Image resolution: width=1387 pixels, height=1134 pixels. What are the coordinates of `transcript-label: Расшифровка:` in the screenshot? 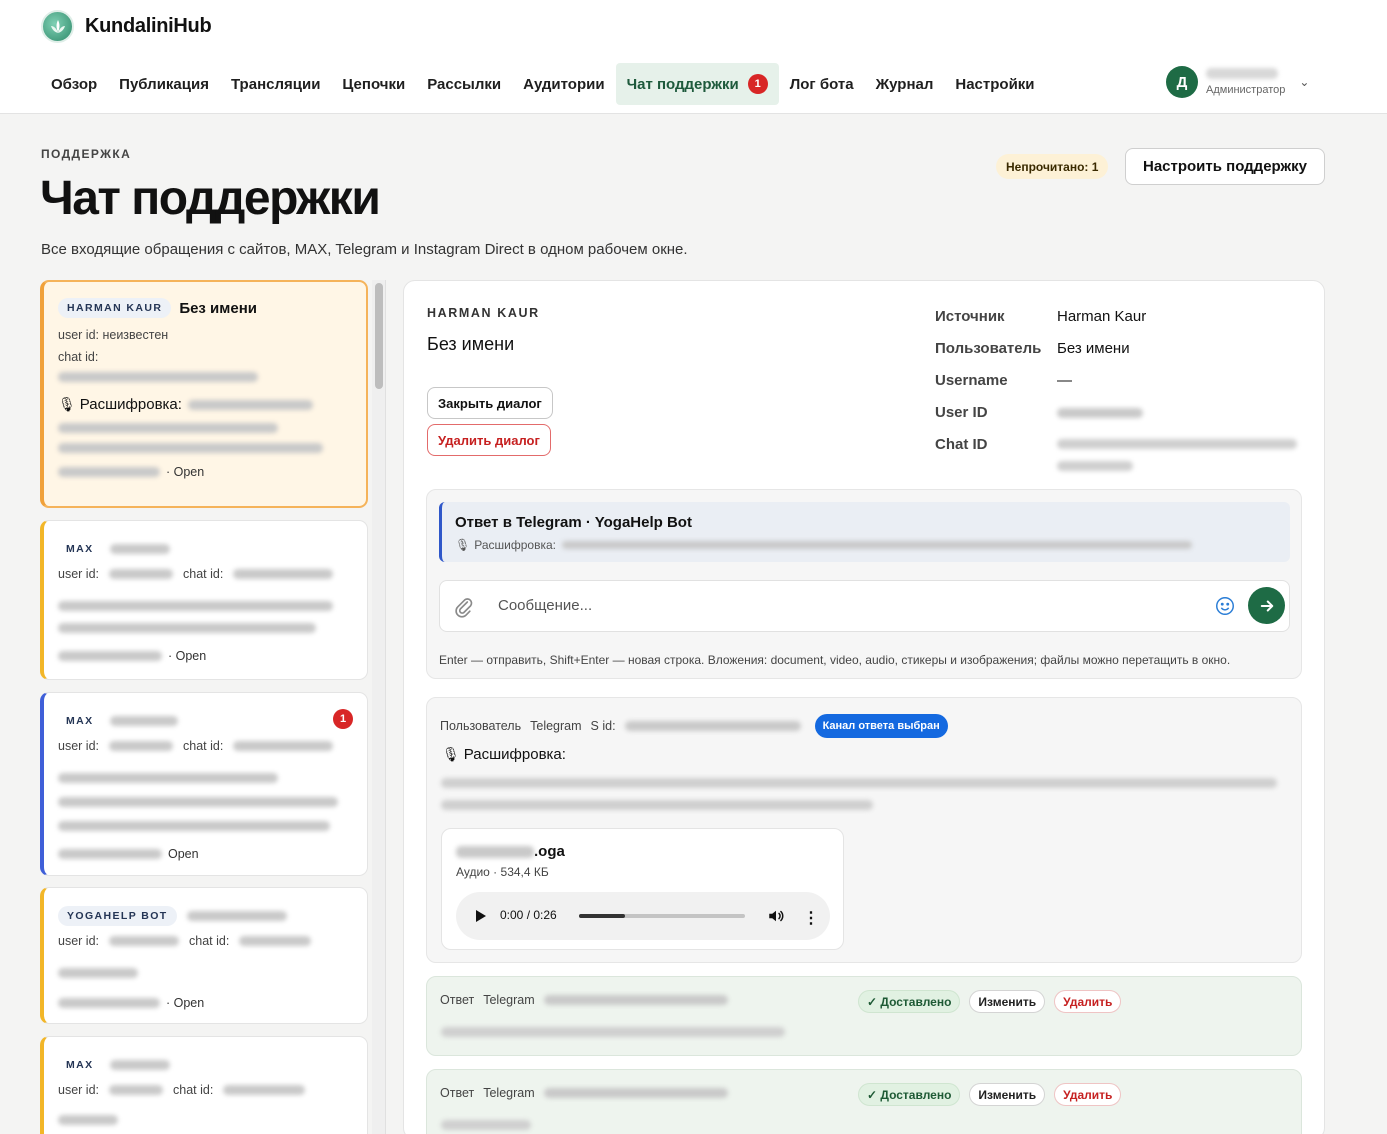 It's located at (514, 754).